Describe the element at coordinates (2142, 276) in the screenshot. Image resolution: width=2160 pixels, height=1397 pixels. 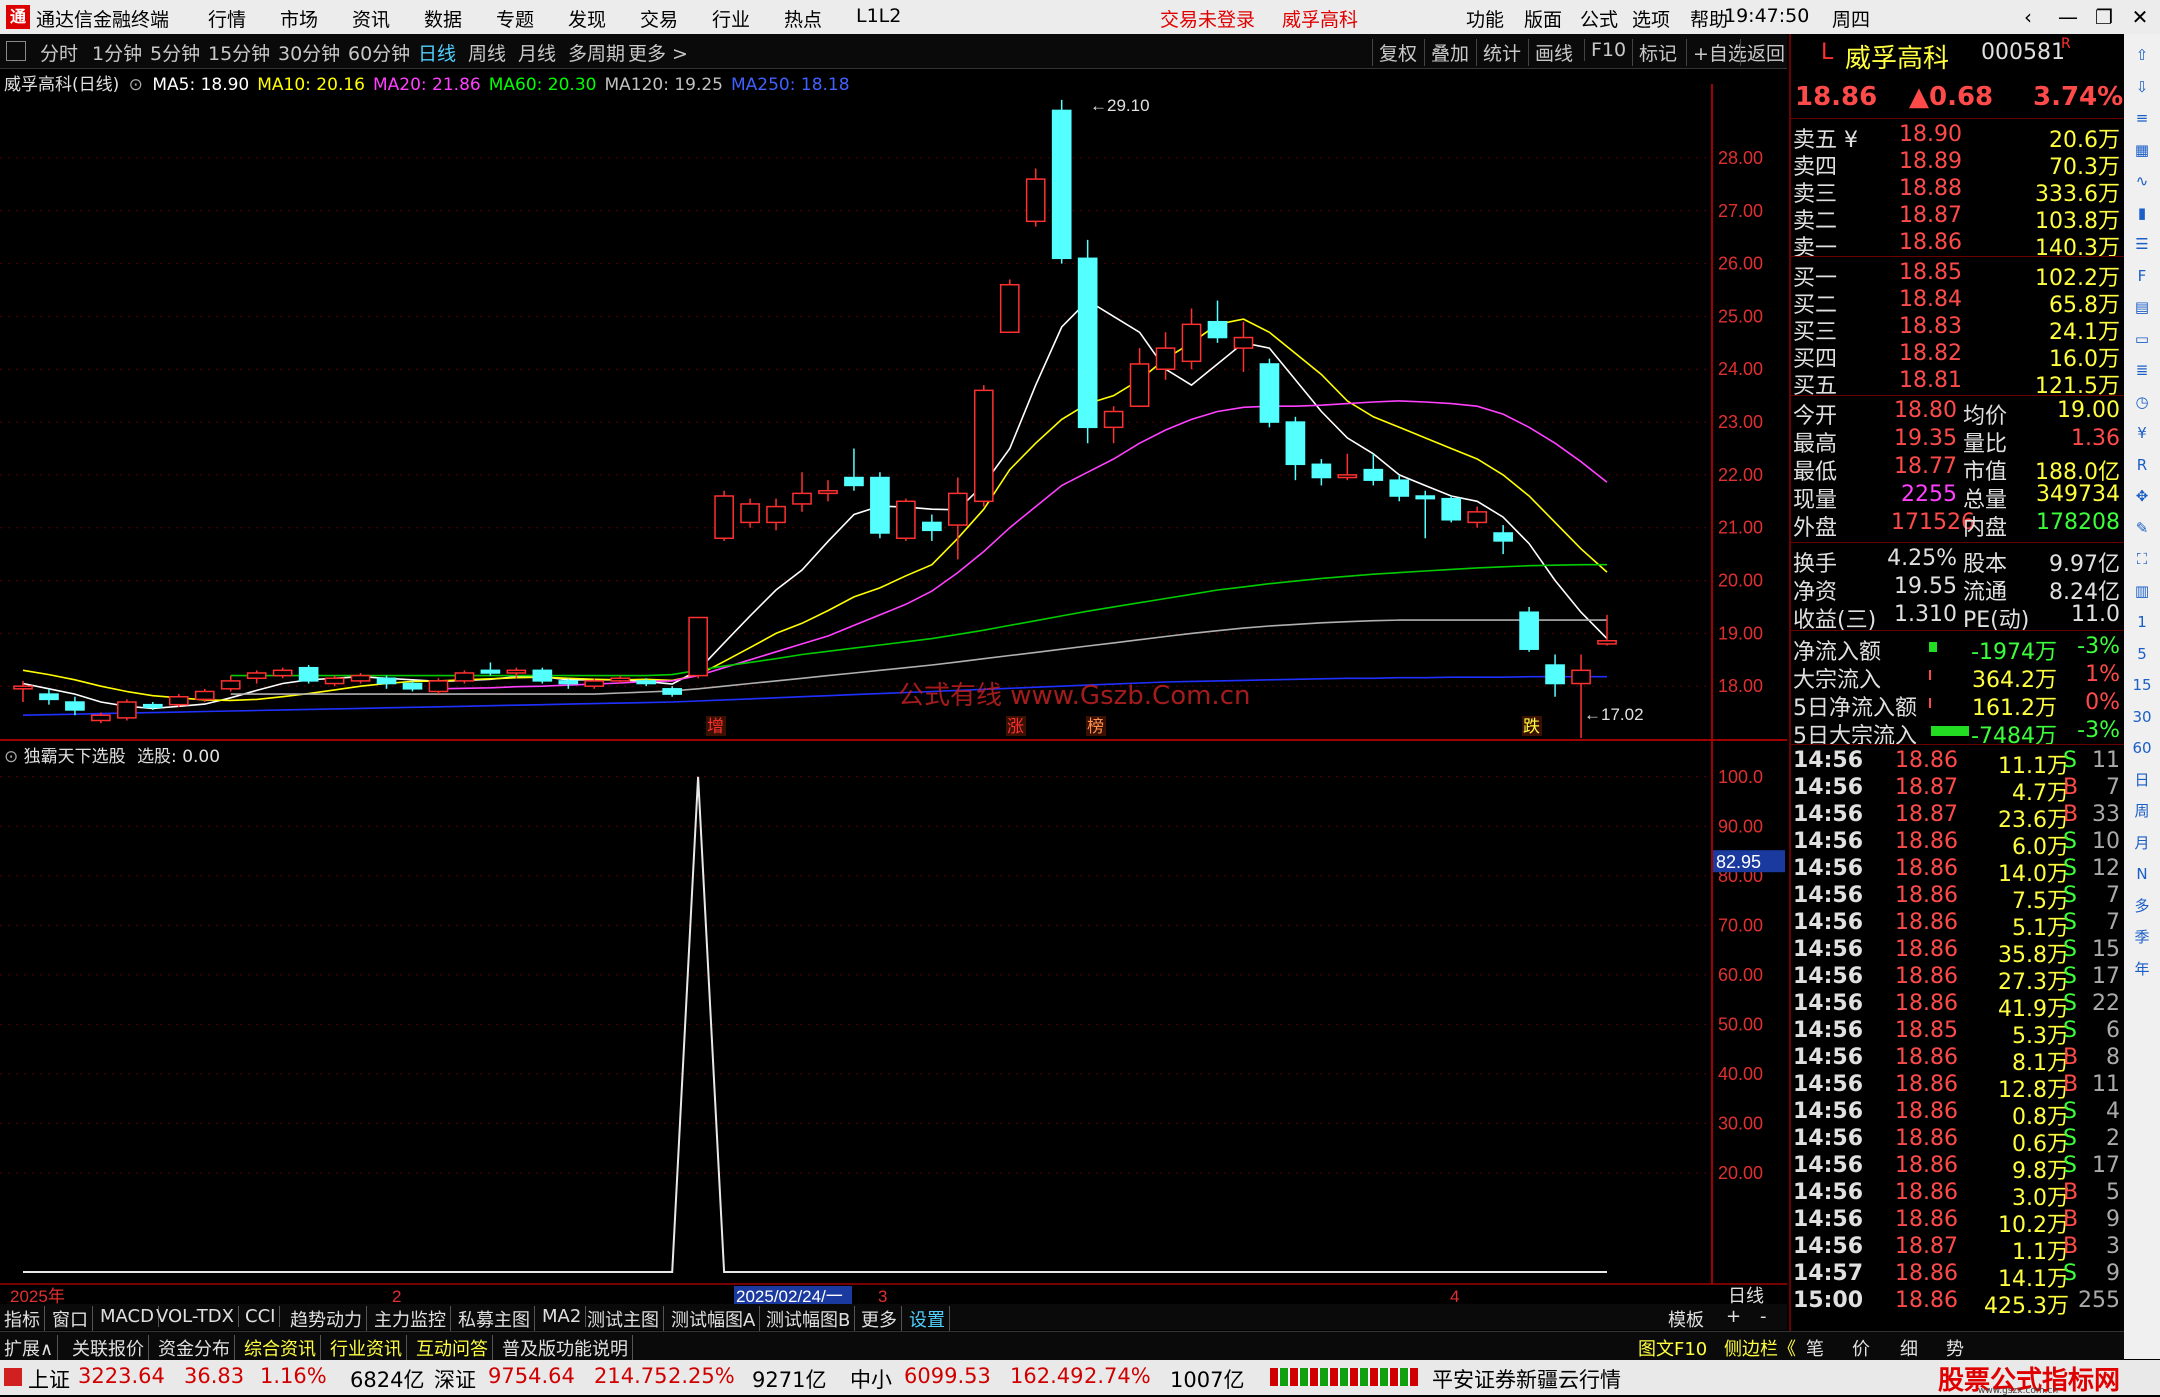
I see `f10-icon: F` at that location.